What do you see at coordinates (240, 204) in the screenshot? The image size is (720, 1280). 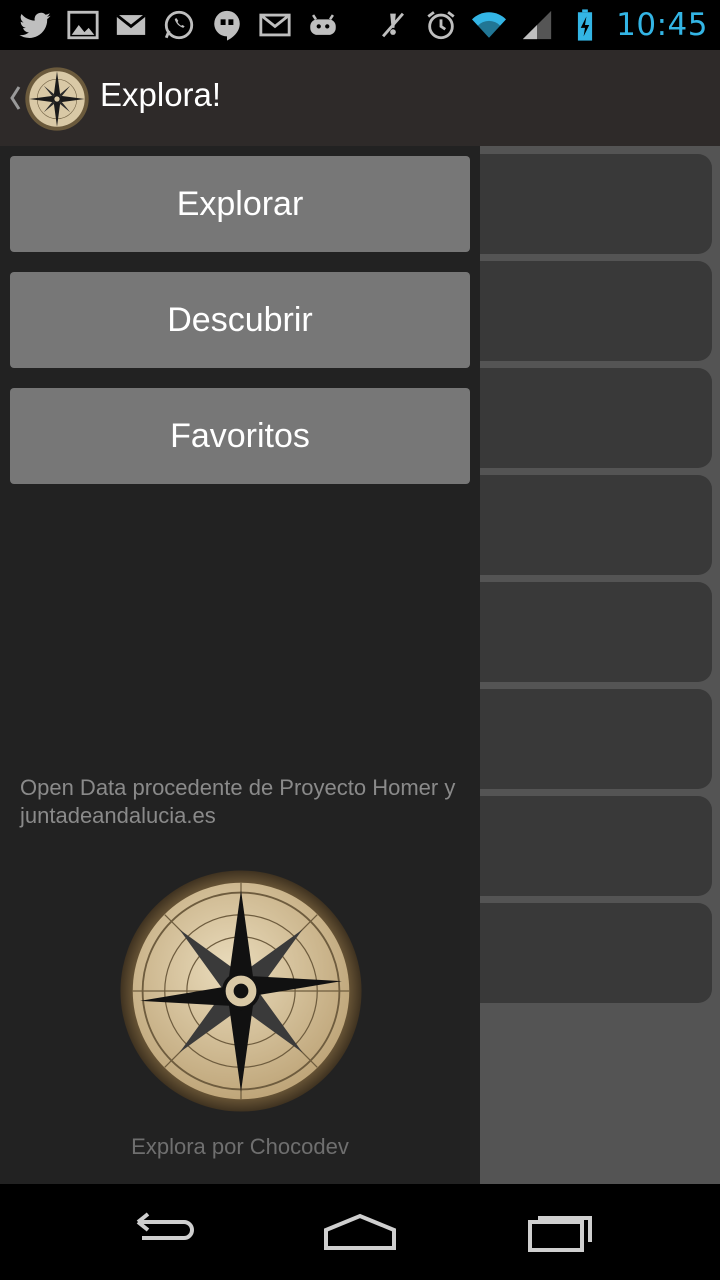 I see `explorar-button: Explorar` at bounding box center [240, 204].